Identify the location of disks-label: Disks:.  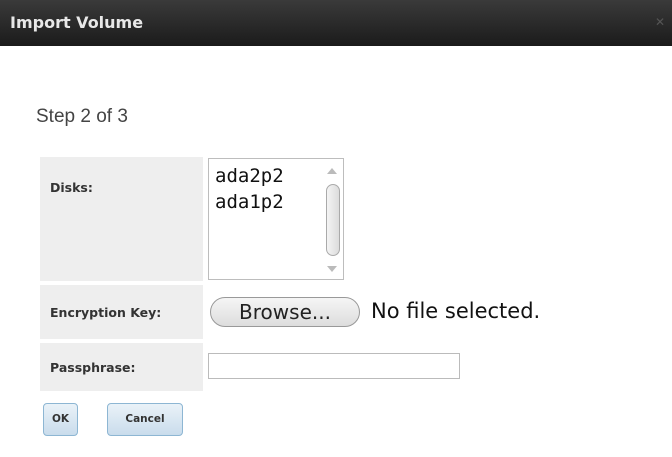
(71, 187).